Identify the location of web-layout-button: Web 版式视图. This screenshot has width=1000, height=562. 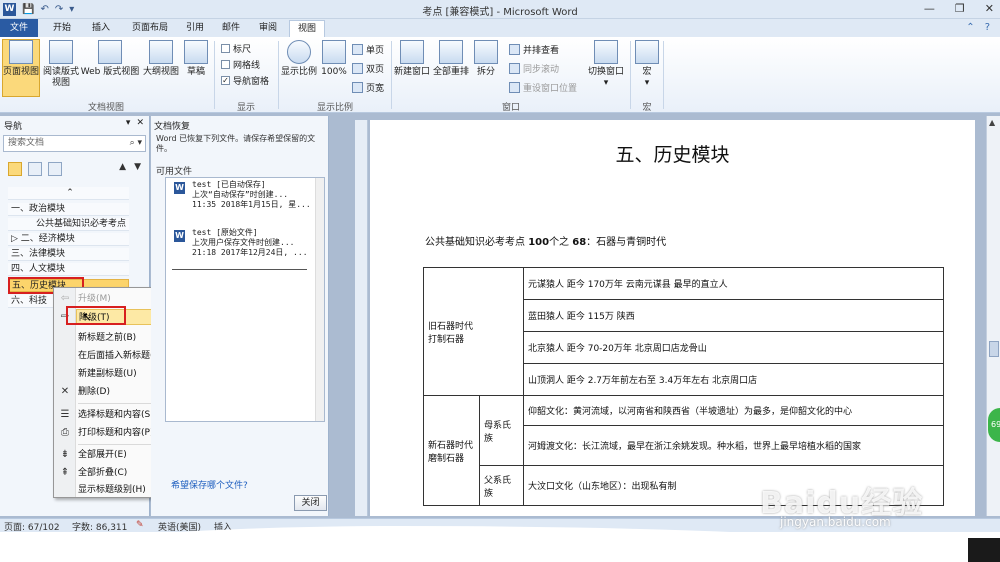
(110, 59).